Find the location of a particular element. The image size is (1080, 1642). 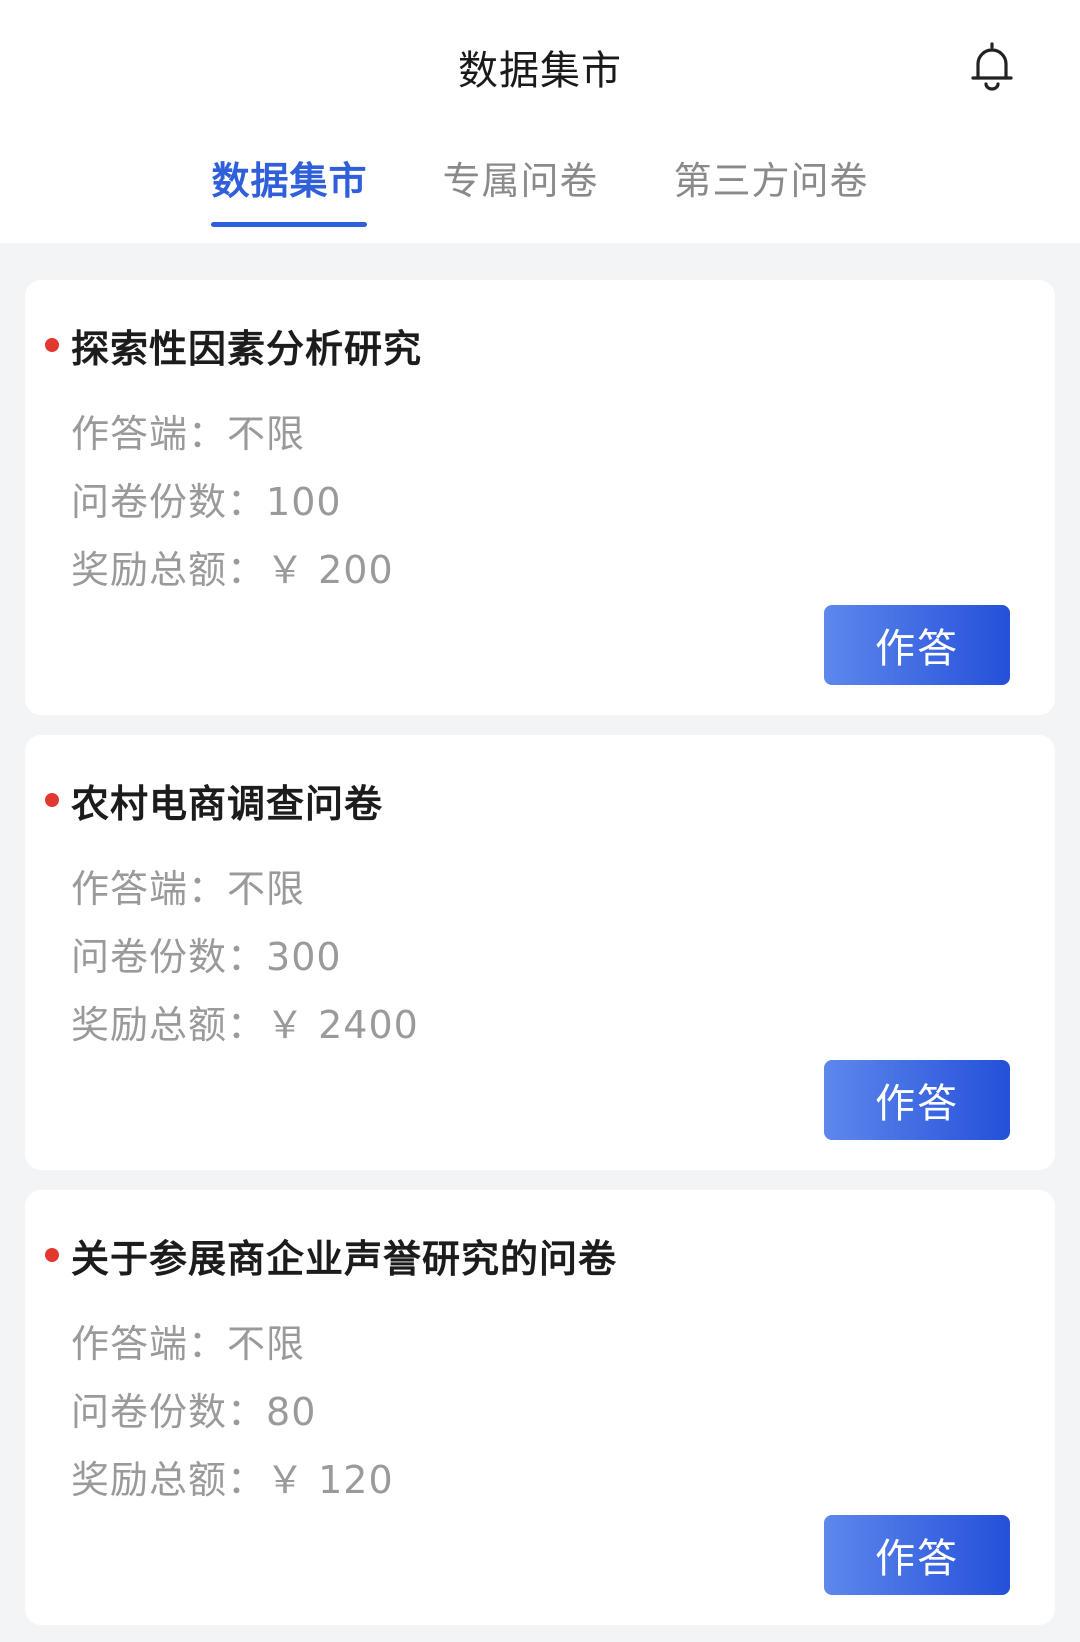

page-title: 数据集市 is located at coordinates (540, 71).